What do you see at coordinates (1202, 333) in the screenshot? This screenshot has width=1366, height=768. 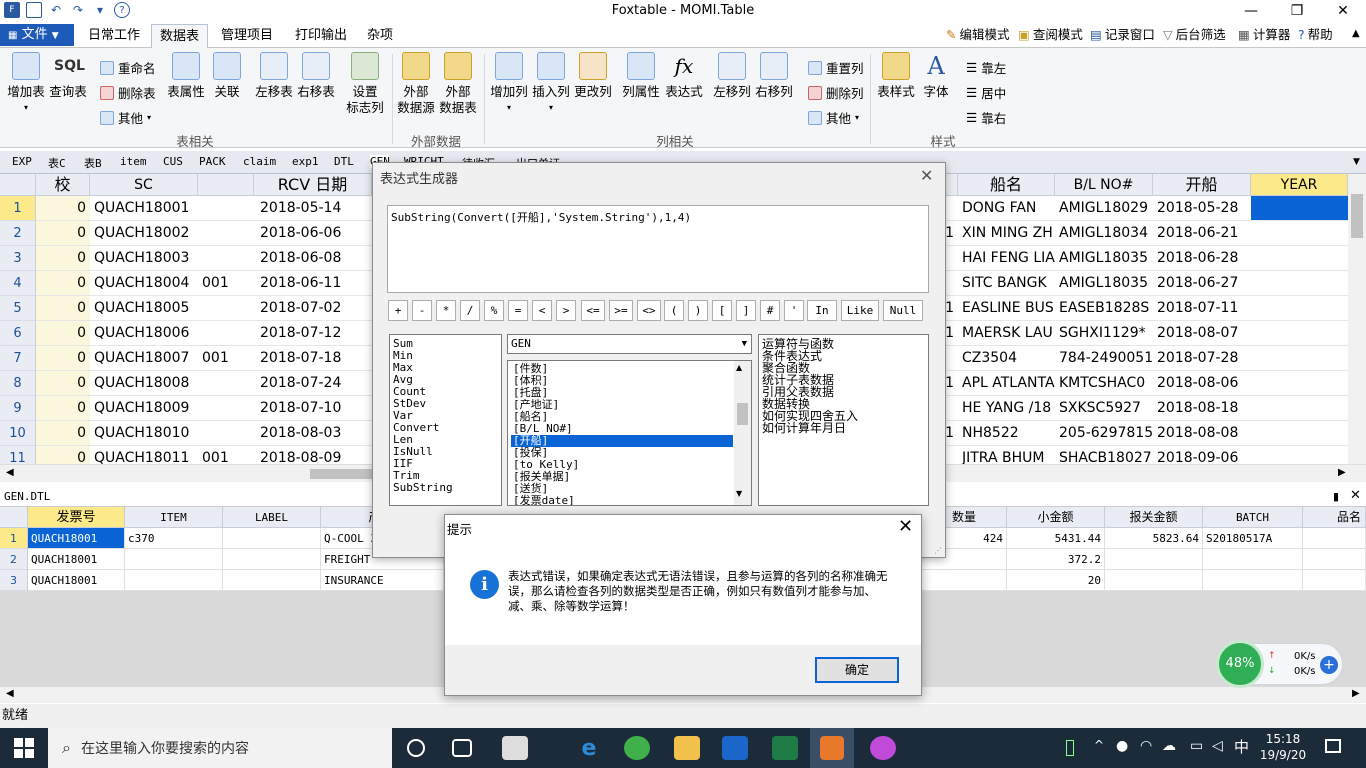 I see `table-cell: 2018-08-07` at bounding box center [1202, 333].